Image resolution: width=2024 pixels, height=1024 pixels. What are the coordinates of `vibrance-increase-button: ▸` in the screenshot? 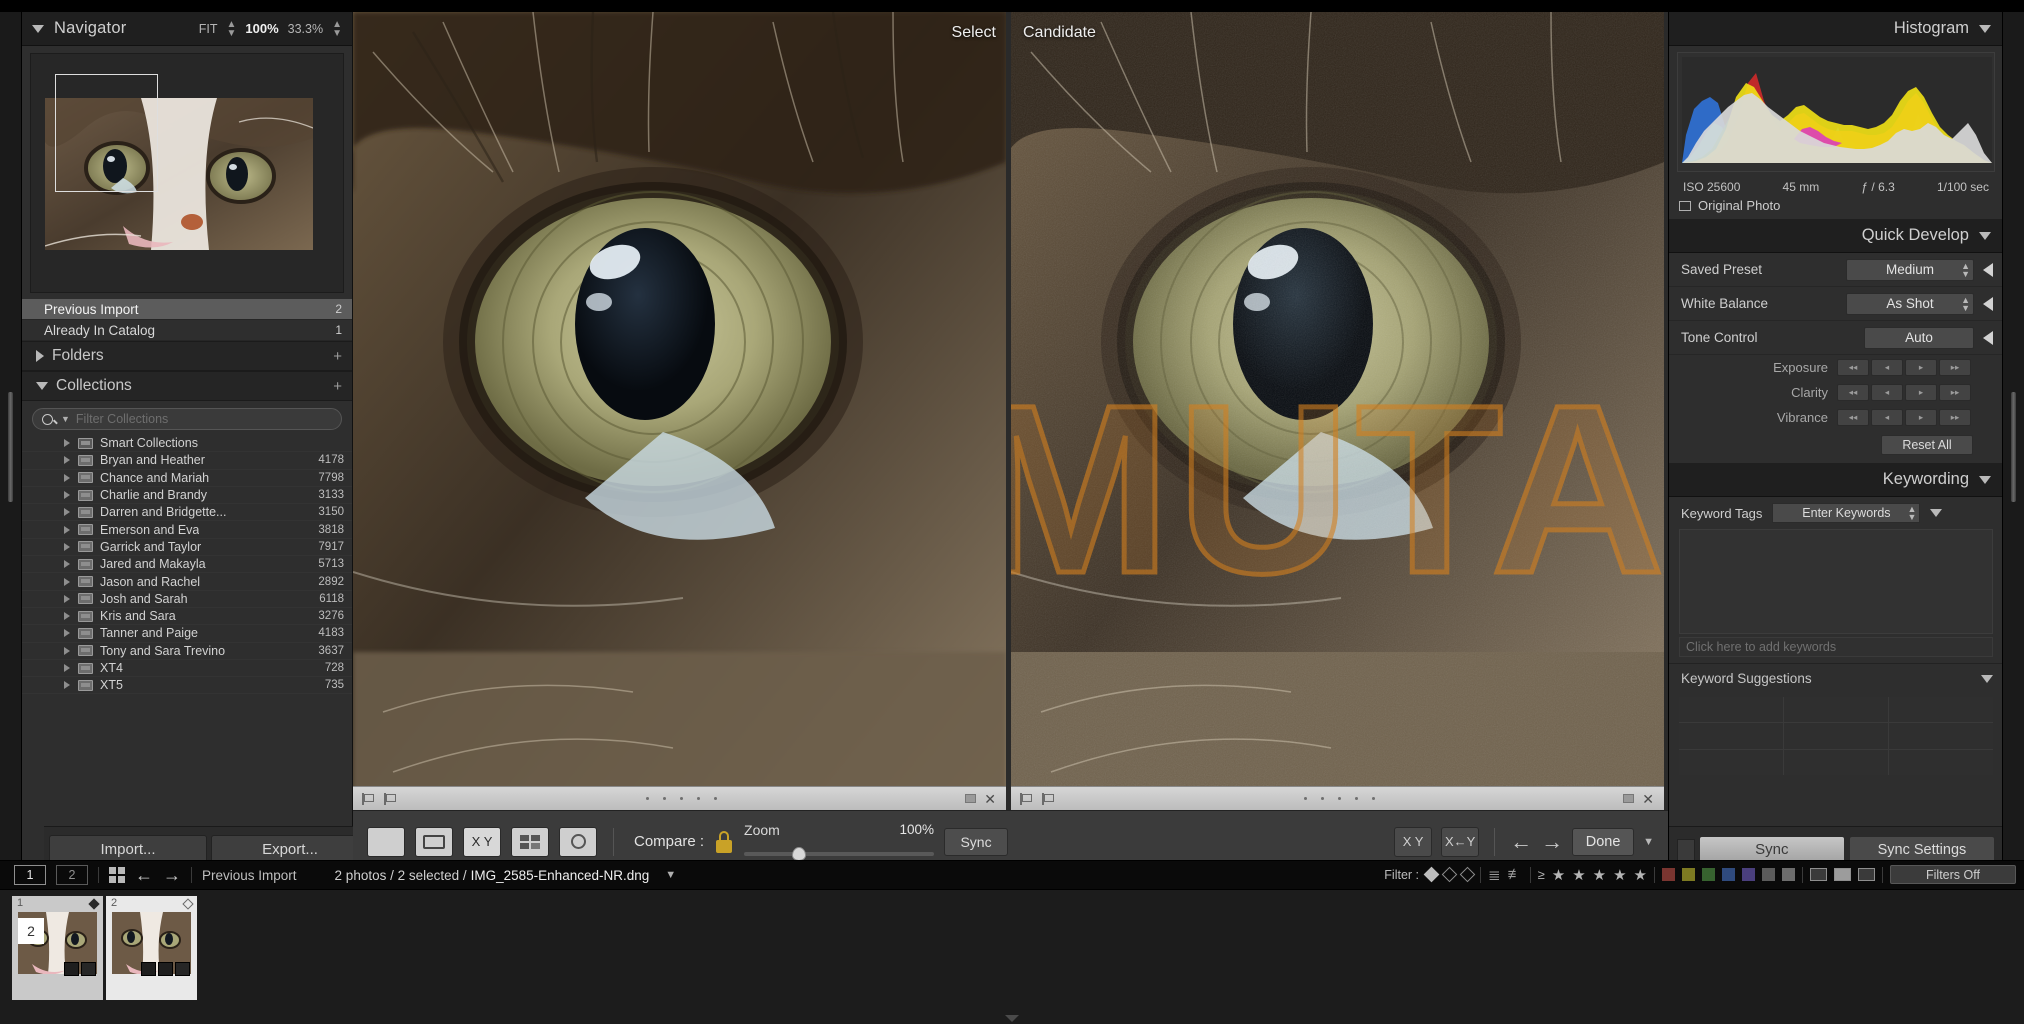 It's located at (1921, 417).